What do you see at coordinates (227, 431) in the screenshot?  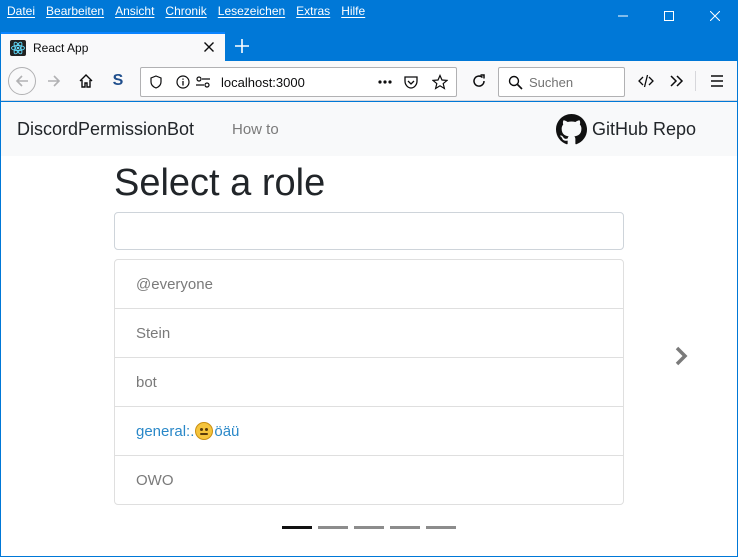 I see `role-label-suffix: öäü` at bounding box center [227, 431].